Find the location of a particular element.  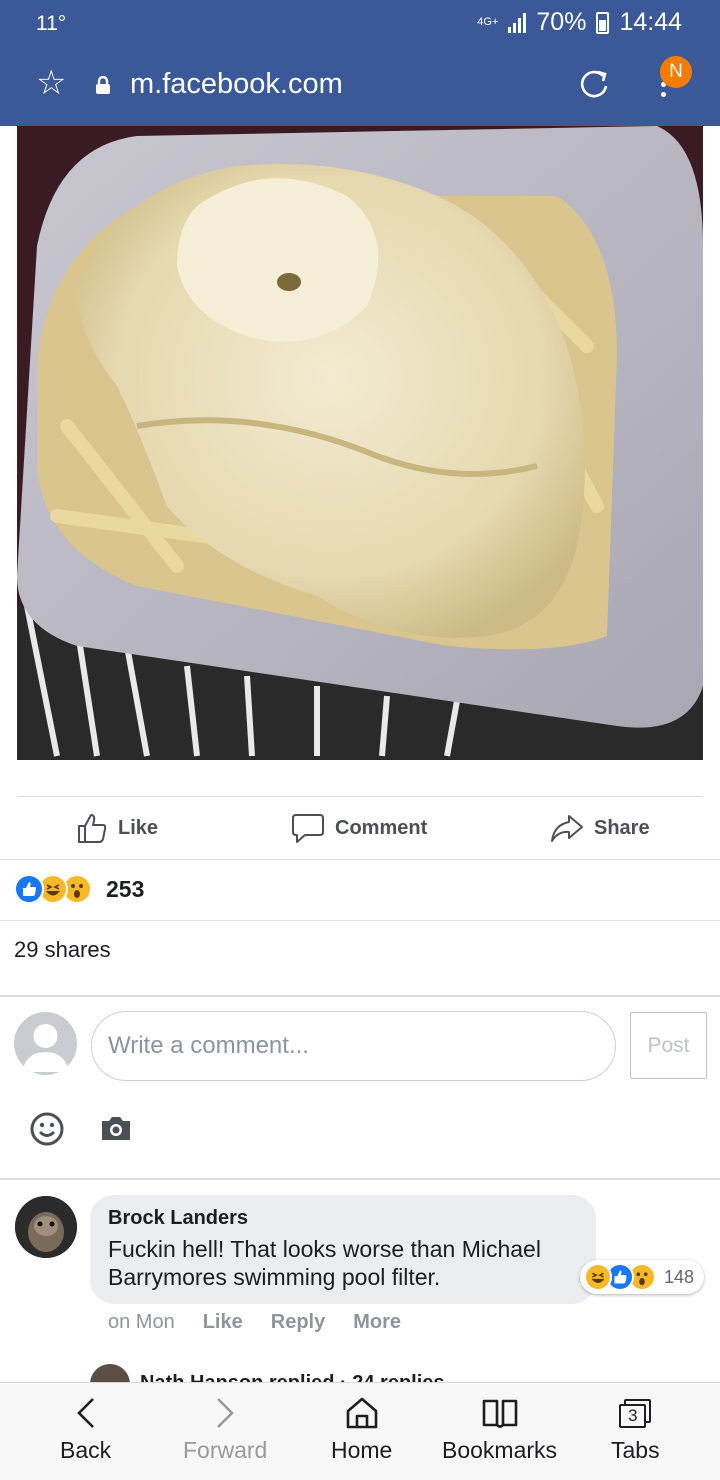

back-button: Back is located at coordinates (85, 1429).